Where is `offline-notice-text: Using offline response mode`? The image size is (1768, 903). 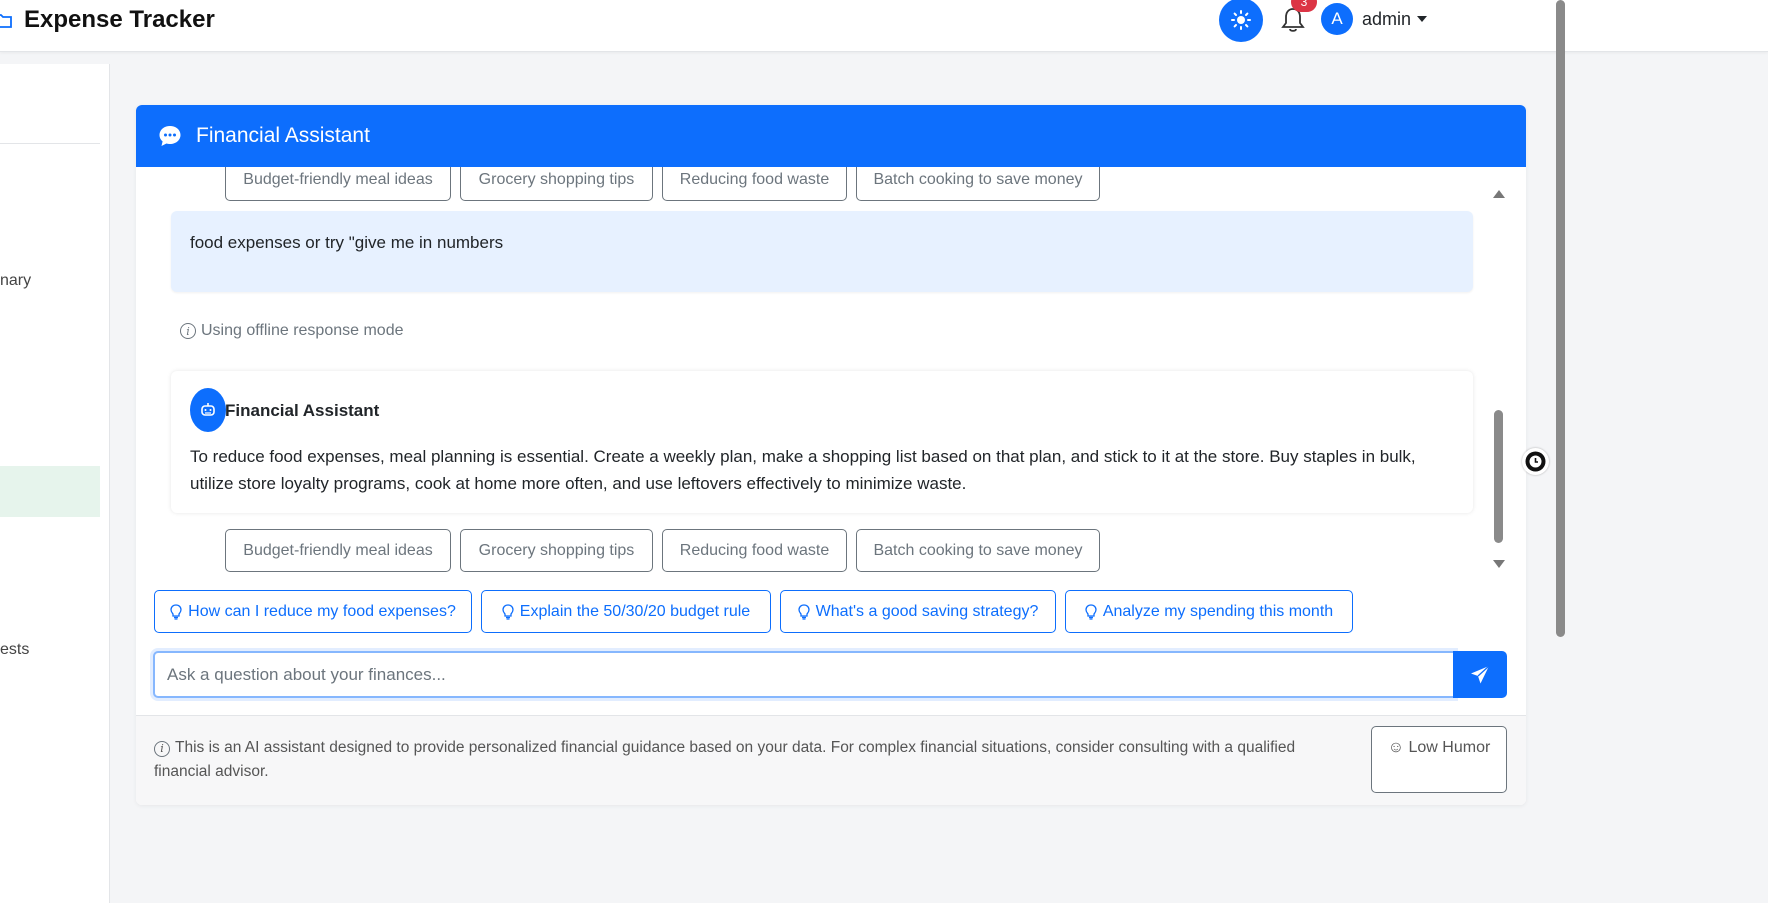 offline-notice-text: Using offline response mode is located at coordinates (302, 330).